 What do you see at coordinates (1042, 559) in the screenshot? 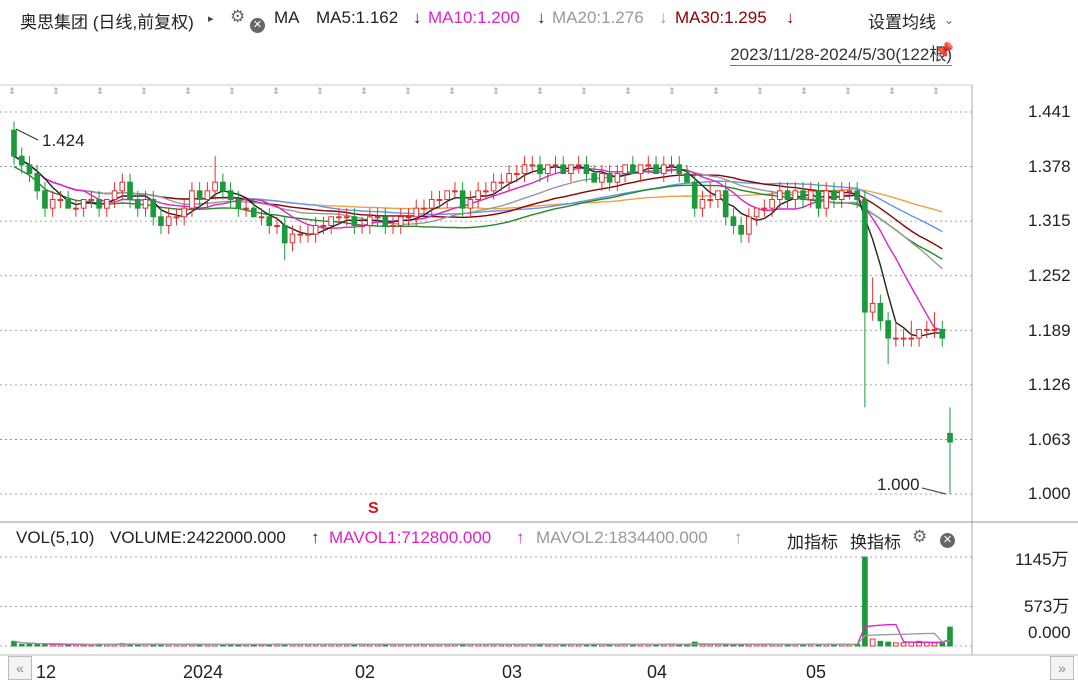
I see `volume-tick: 1145万` at bounding box center [1042, 559].